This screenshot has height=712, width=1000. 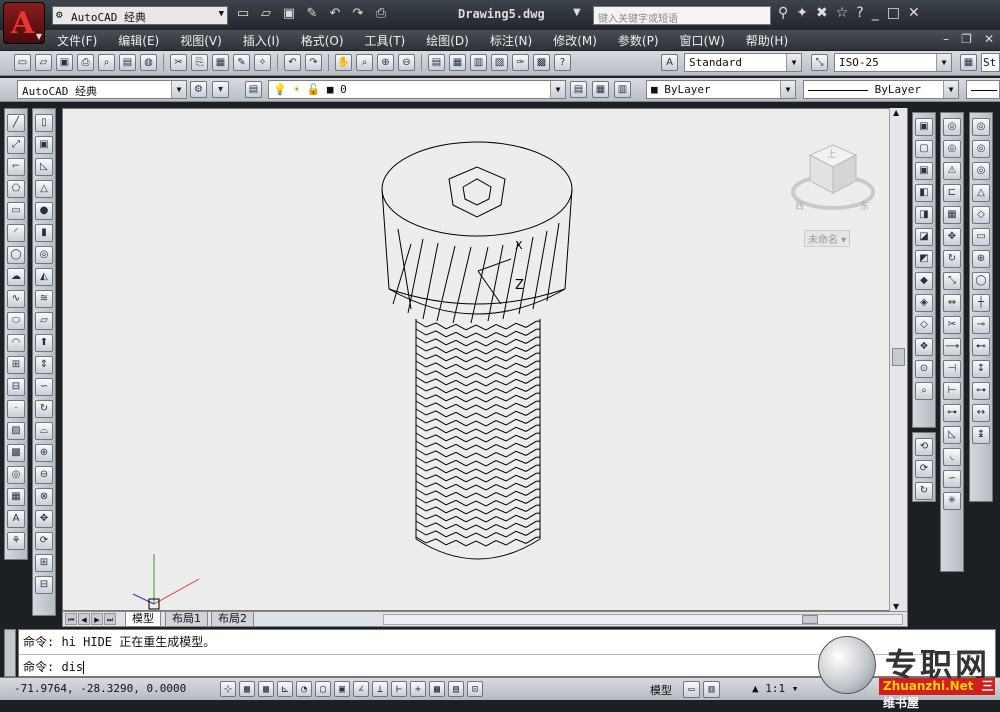 I want to click on 3d-dwf-icon: ◍, so click(x=148, y=62).